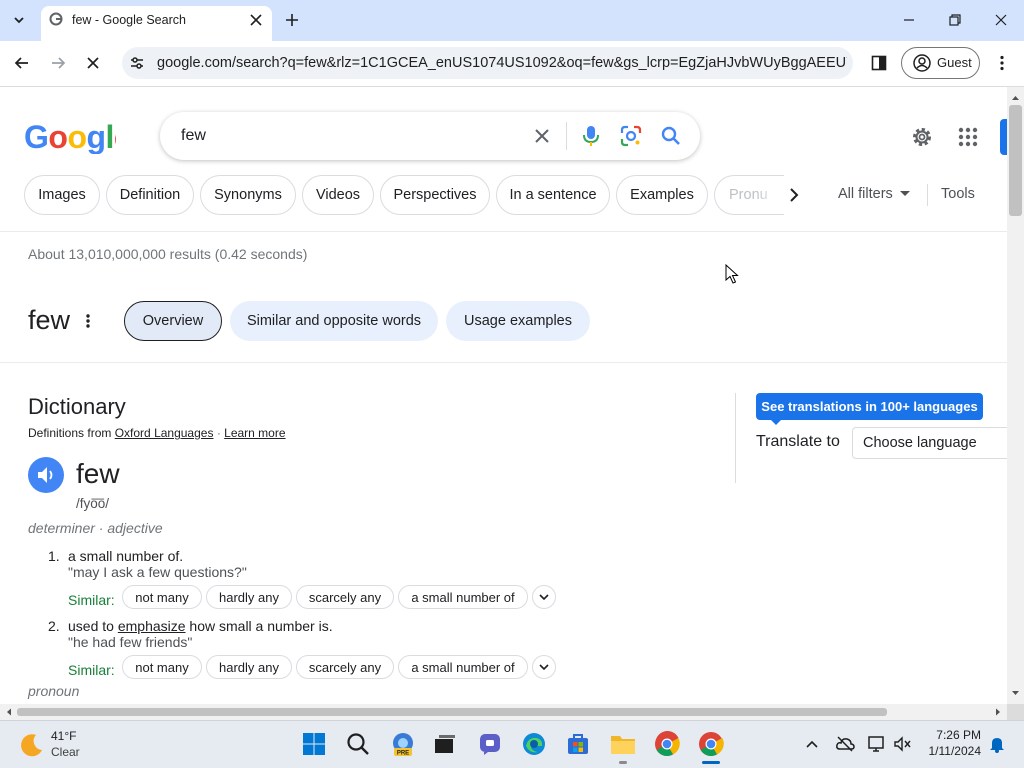 This screenshot has width=1024, height=768. I want to click on close-icon, so click(93, 63).